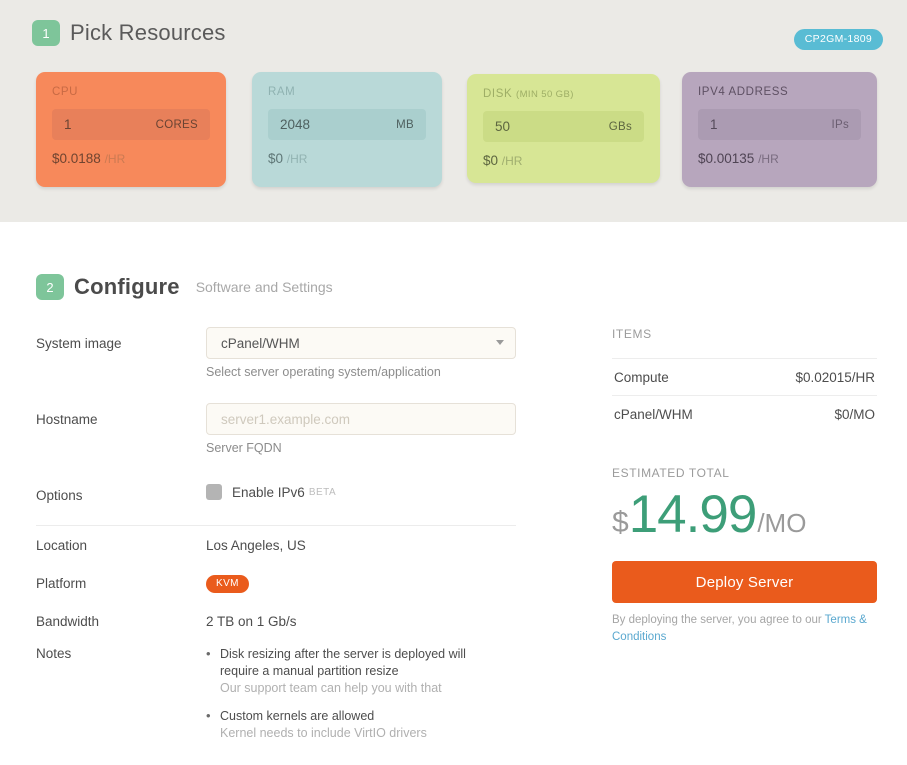 This screenshot has width=907, height=765. I want to click on items-heading: ITEMS, so click(632, 334).